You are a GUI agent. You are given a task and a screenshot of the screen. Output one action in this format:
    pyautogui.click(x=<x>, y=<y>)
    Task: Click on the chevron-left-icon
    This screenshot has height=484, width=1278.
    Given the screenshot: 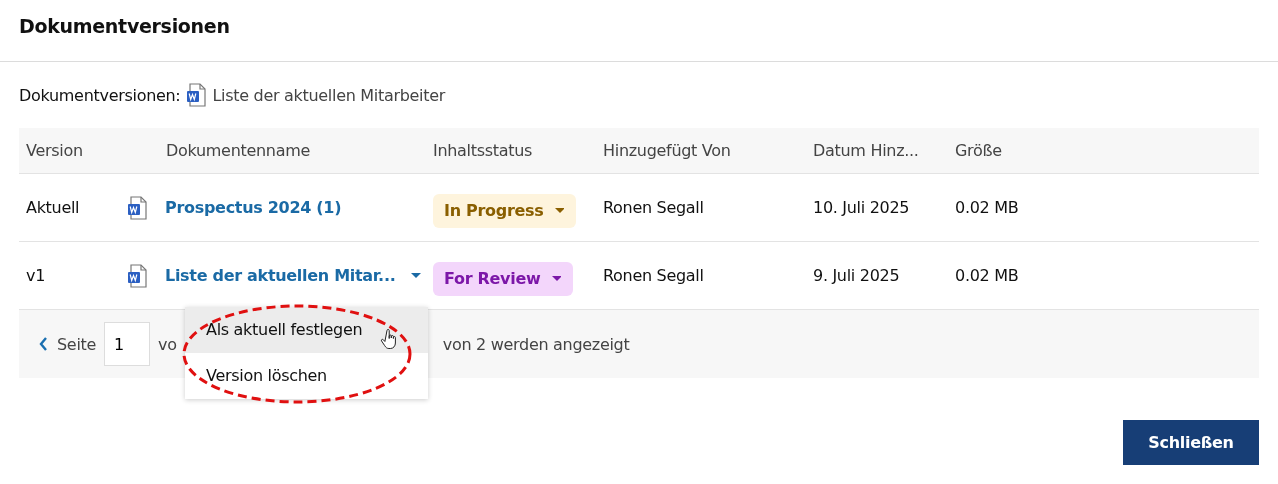 What is the action you would take?
    pyautogui.click(x=44, y=344)
    